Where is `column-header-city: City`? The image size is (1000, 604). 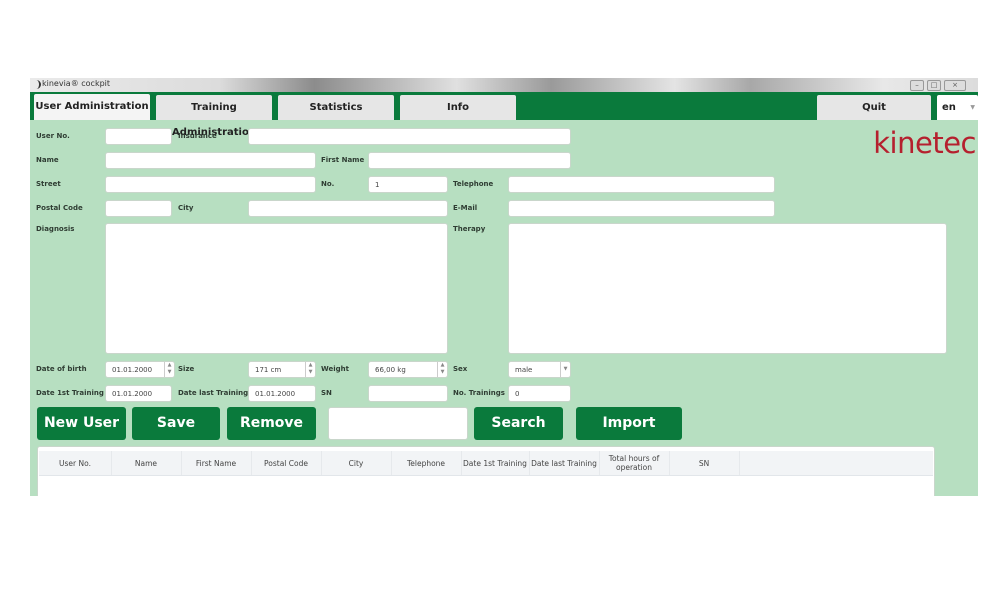
column-header-city: City is located at coordinates (356, 463).